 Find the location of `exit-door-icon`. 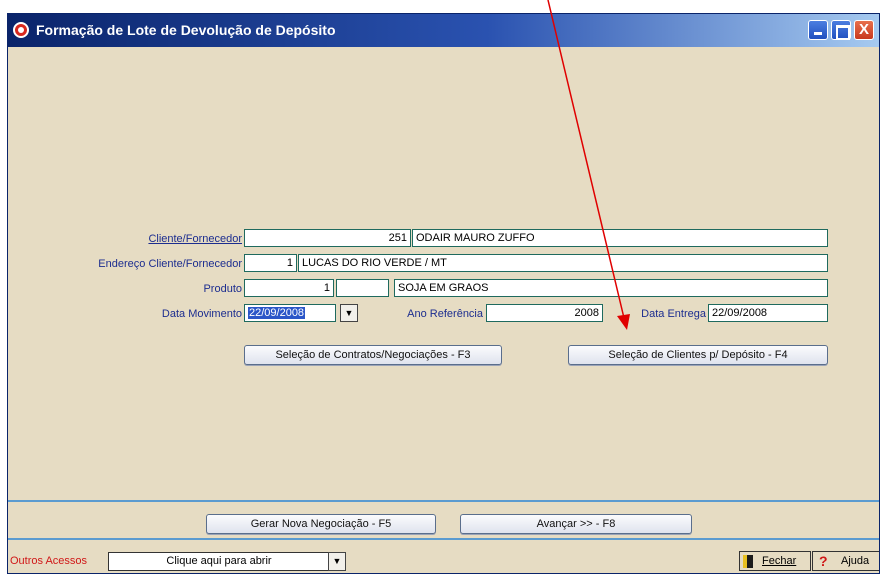

exit-door-icon is located at coordinates (748, 561).